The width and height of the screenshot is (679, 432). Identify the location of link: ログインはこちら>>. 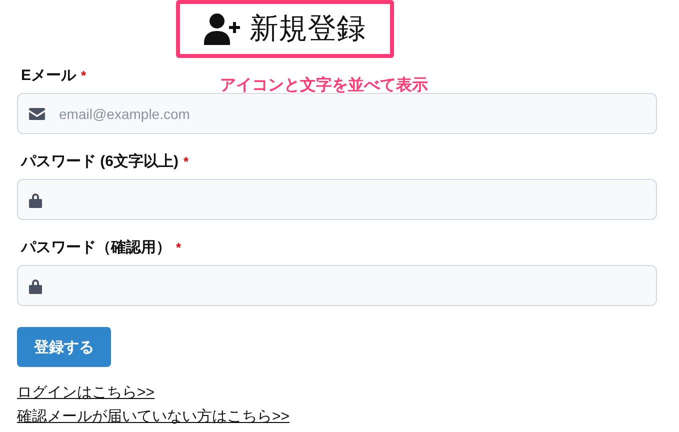
(86, 393).